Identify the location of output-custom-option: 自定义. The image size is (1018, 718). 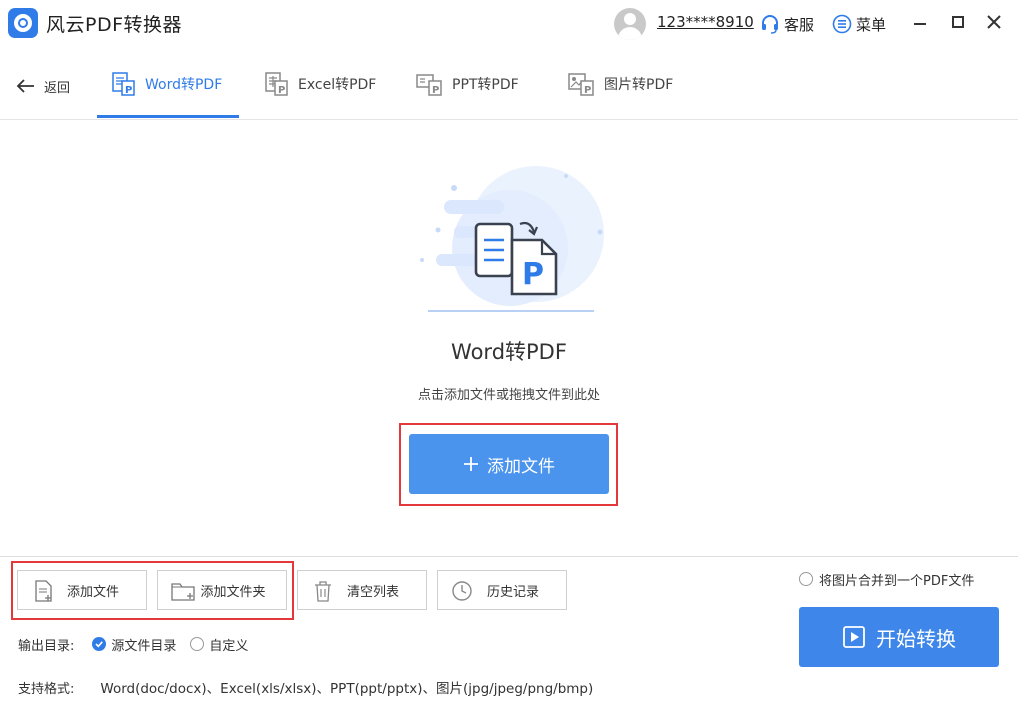
(219, 644).